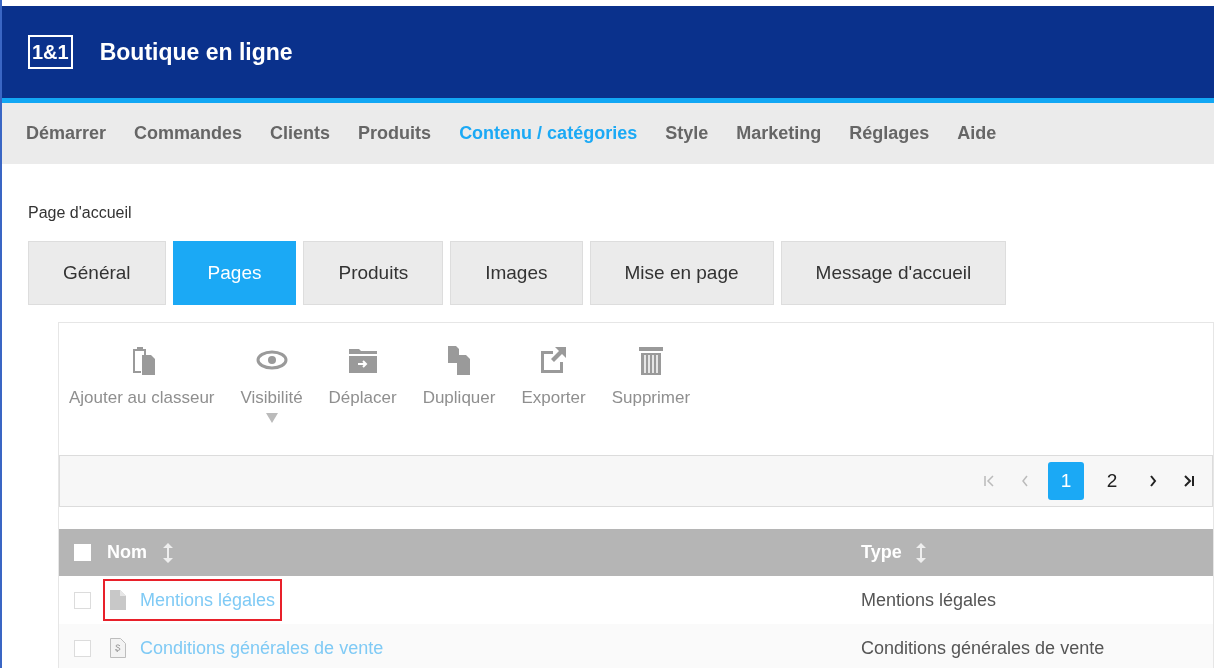 The width and height of the screenshot is (1214, 668). What do you see at coordinates (977, 133) in the screenshot?
I see `nav-item: Aide` at bounding box center [977, 133].